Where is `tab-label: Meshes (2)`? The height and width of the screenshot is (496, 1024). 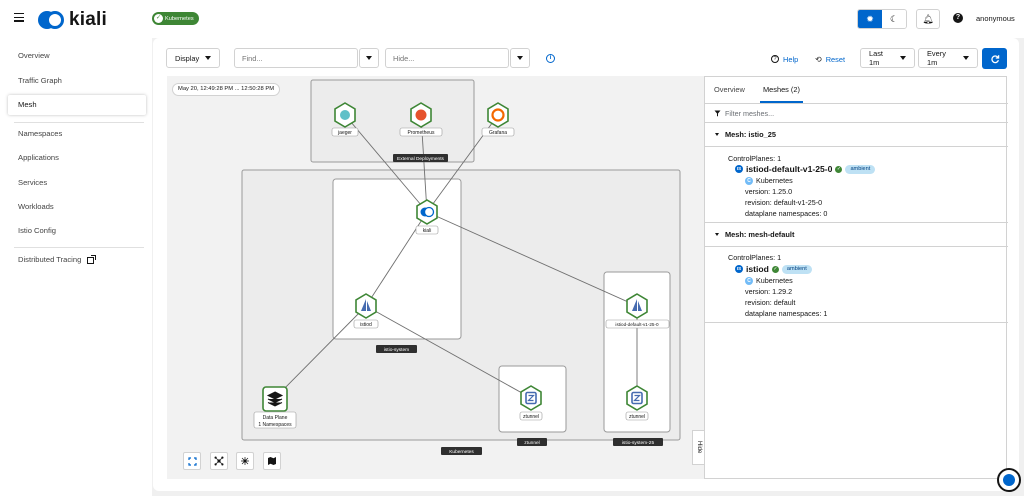 tab-label: Meshes (2) is located at coordinates (781, 89).